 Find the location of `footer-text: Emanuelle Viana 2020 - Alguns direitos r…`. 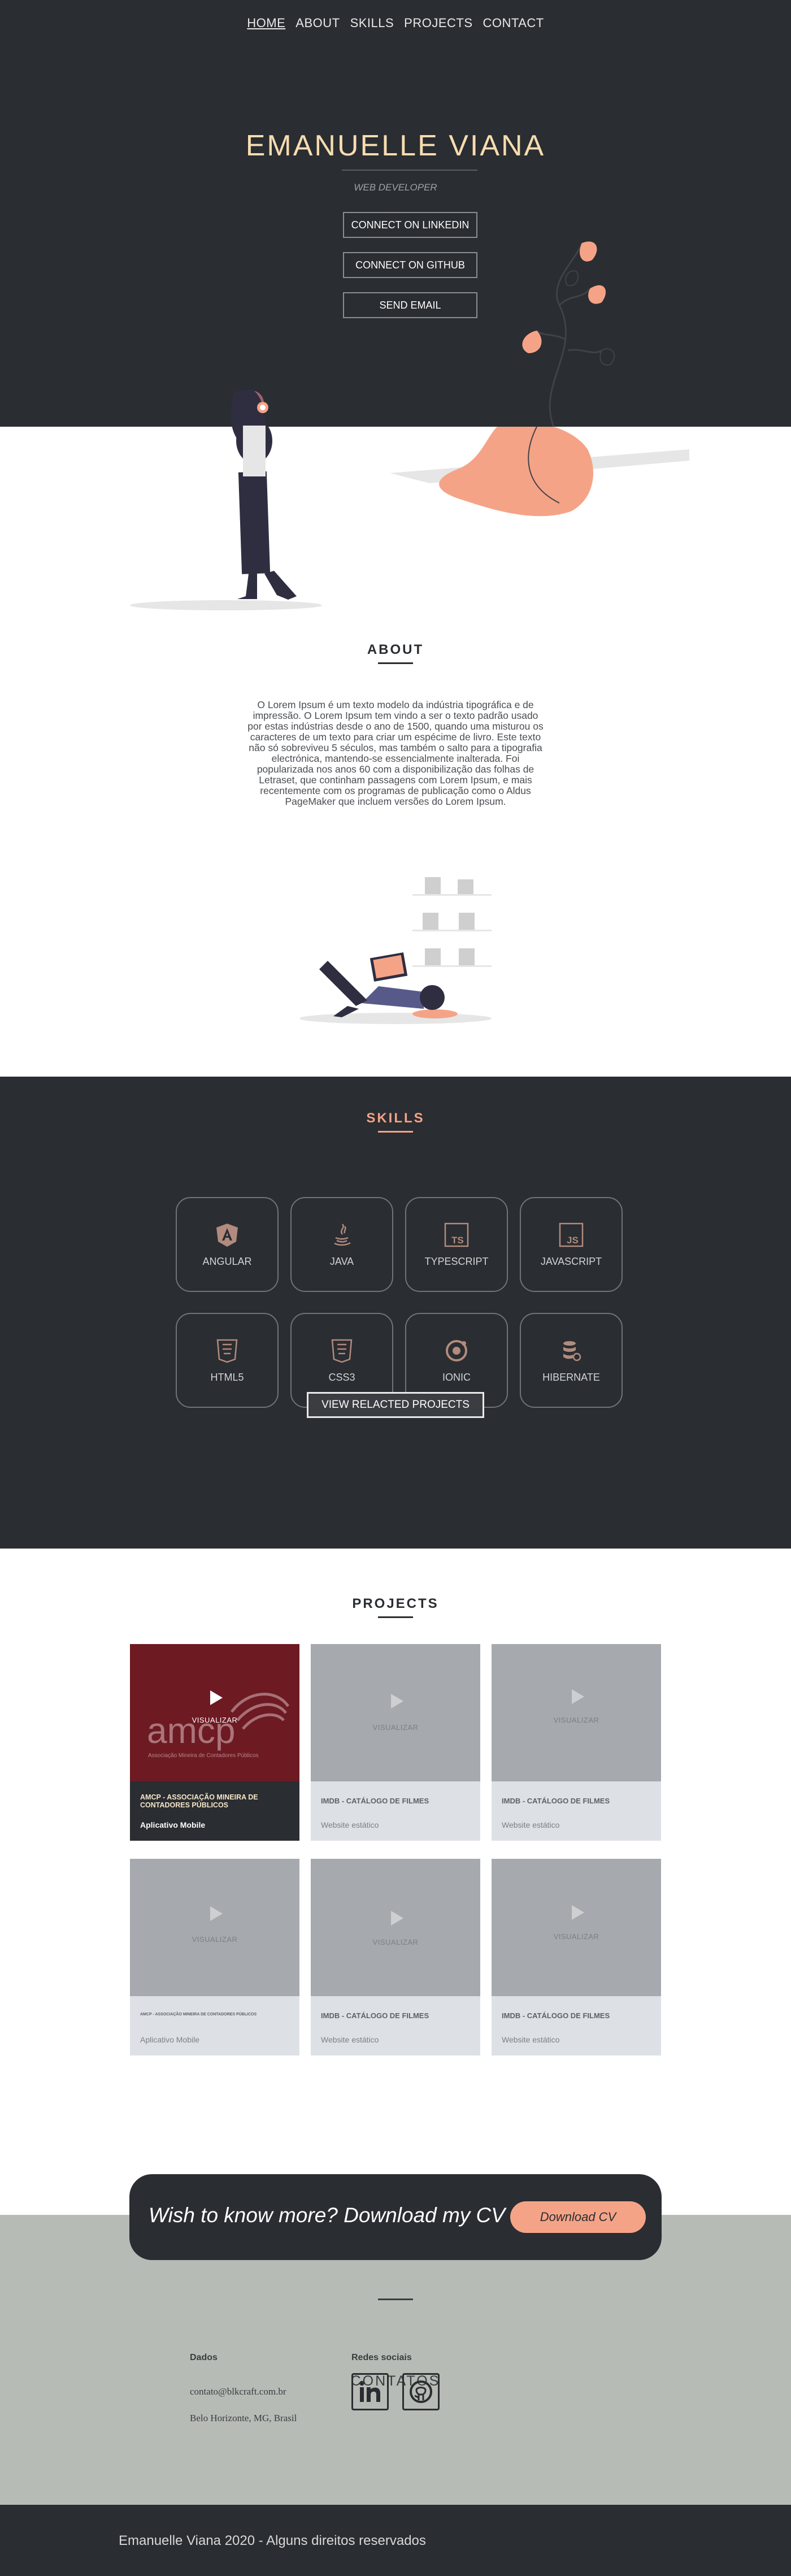

footer-text: Emanuelle Viana 2020 - Alguns direitos r… is located at coordinates (272, 2540).